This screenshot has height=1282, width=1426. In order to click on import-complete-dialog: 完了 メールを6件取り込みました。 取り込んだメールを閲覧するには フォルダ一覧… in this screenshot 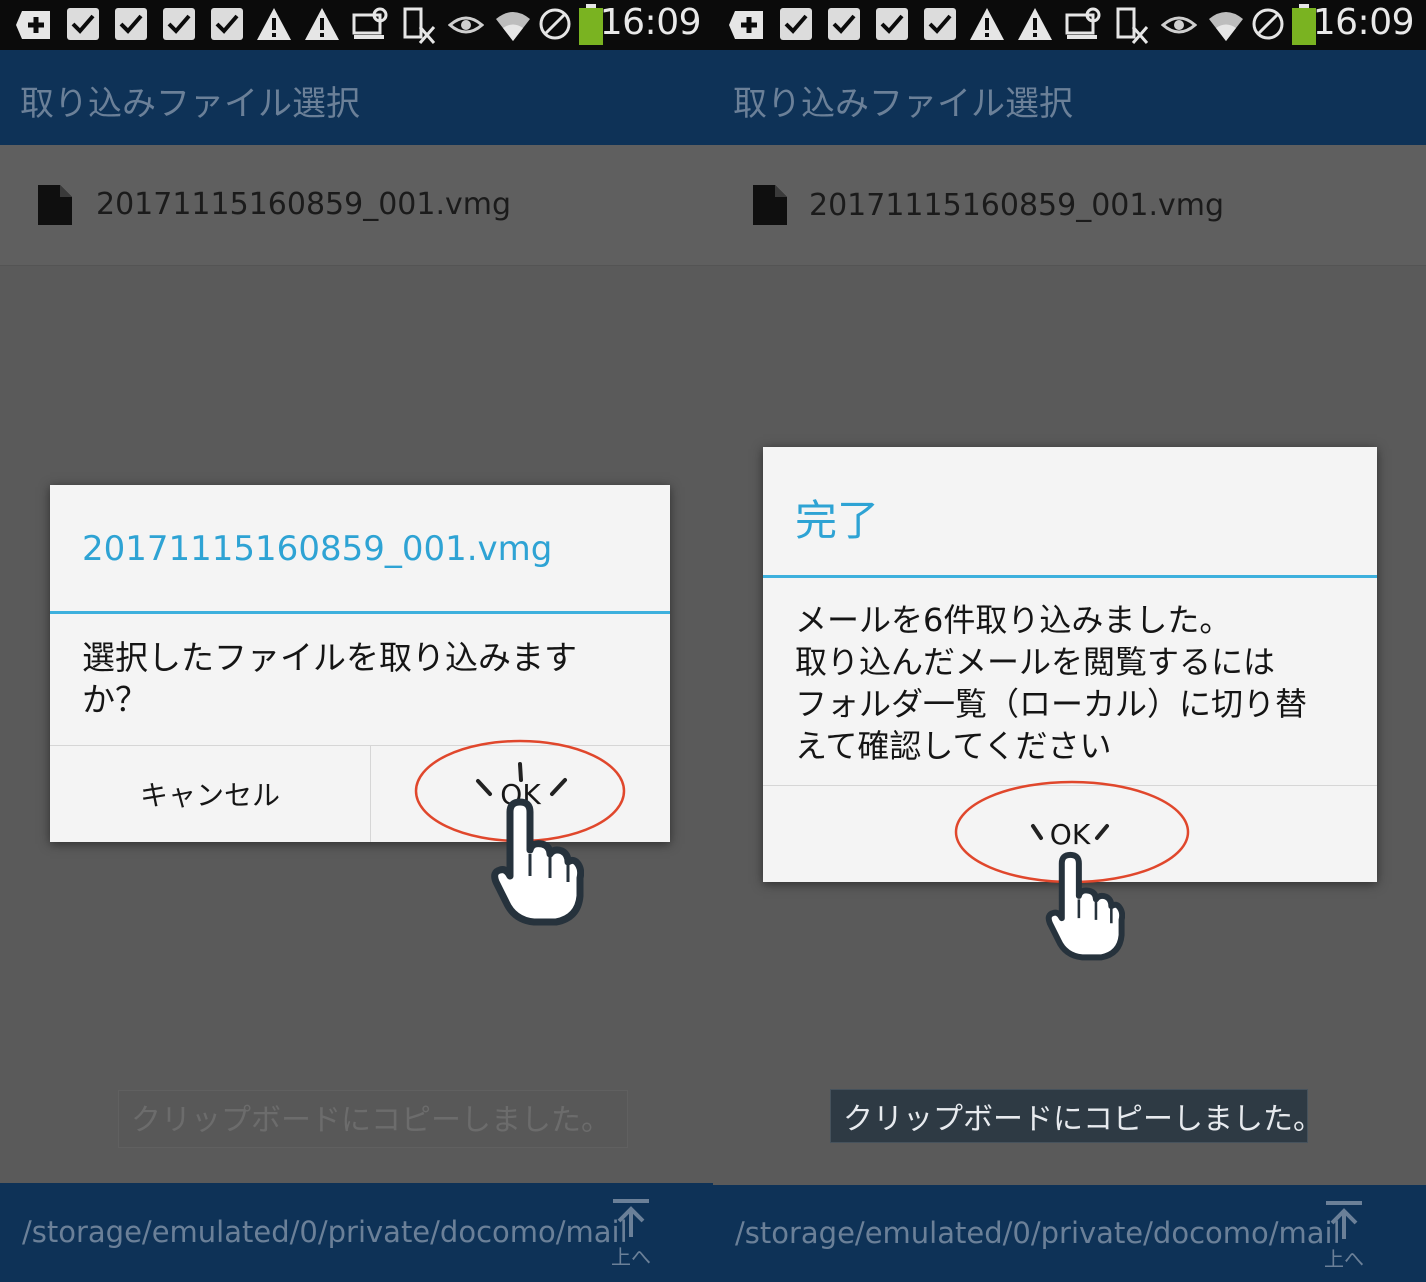, I will do `click(1070, 664)`.